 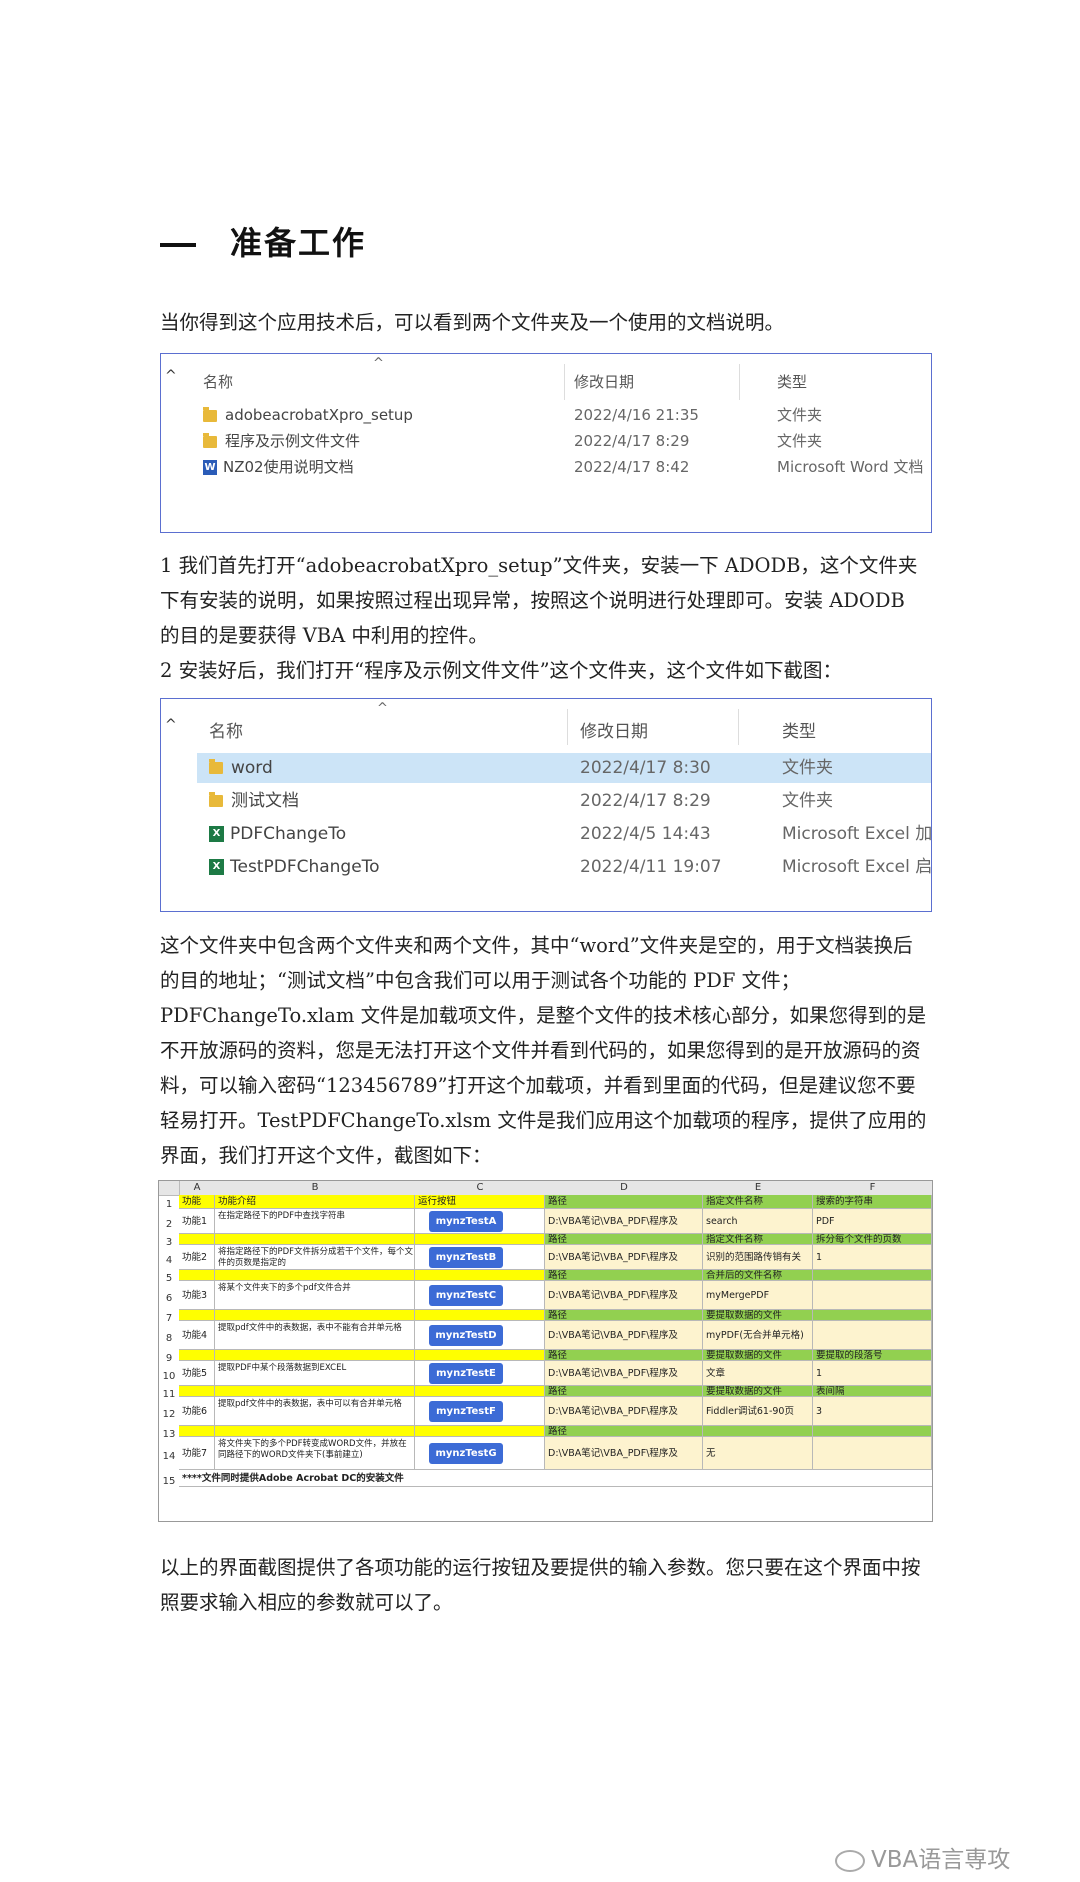 I want to click on header-cell: 指定文件名称, so click(x=758, y=1202).